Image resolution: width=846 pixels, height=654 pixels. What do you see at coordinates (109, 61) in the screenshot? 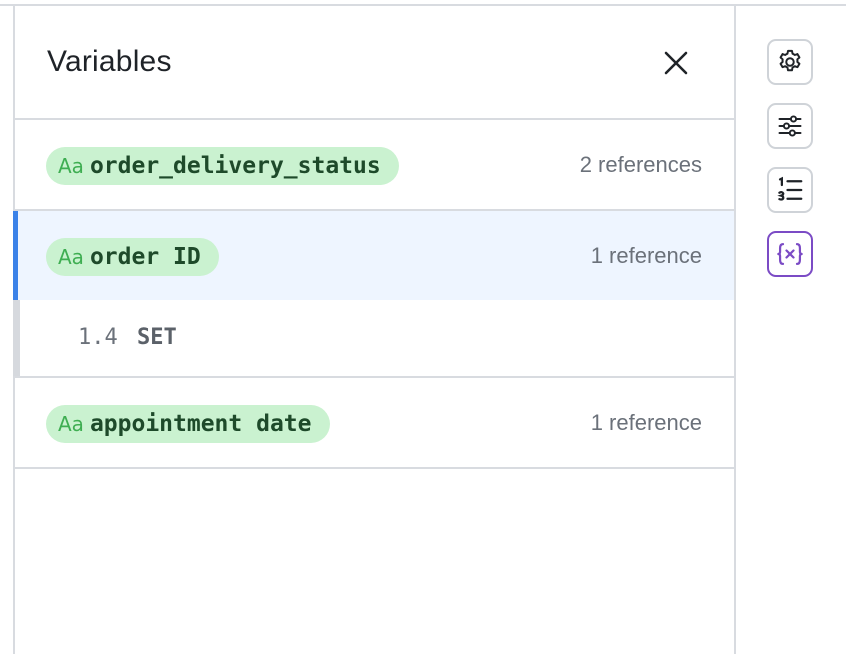
I see `panel-title: Variables` at bounding box center [109, 61].